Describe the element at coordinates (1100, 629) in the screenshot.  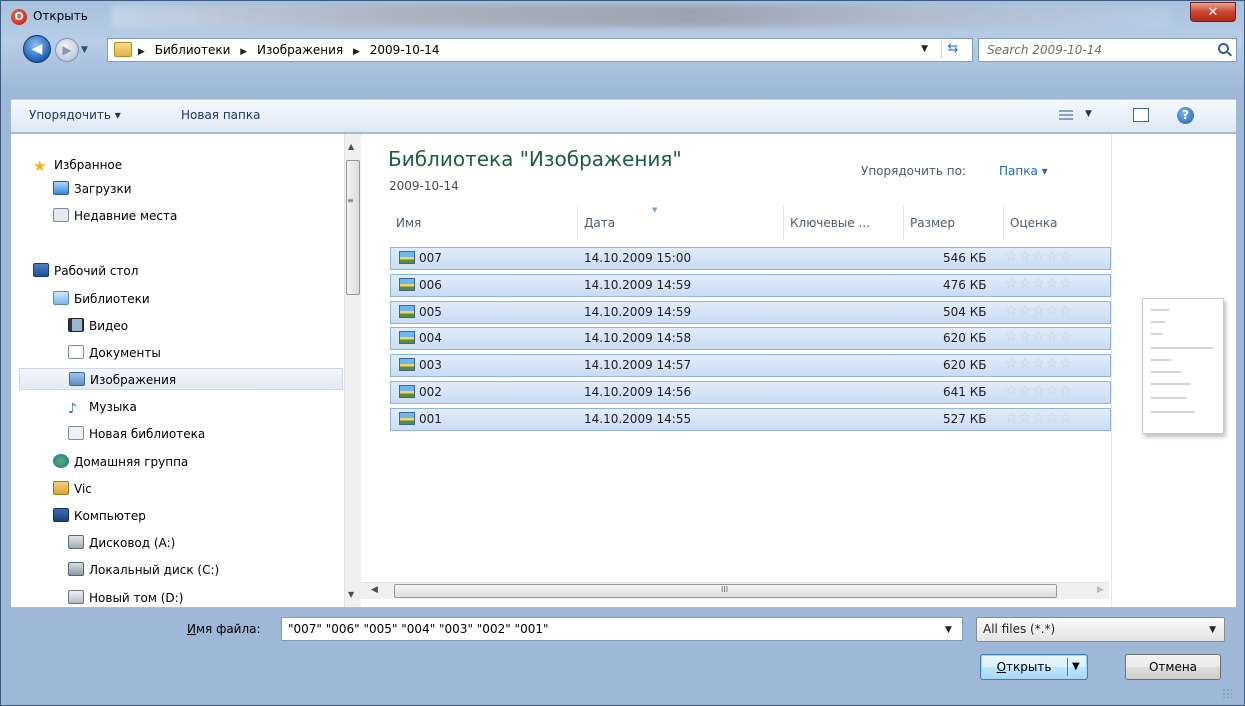
I see `file-type-select: All files (*.*) ▼` at that location.